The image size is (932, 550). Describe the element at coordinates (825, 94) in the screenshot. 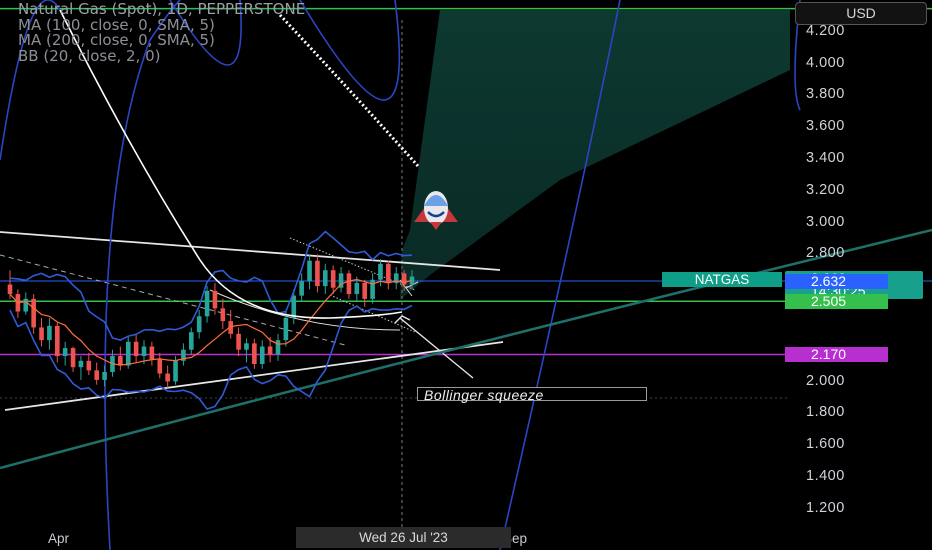

I see `y-tick-label: 3.800` at that location.